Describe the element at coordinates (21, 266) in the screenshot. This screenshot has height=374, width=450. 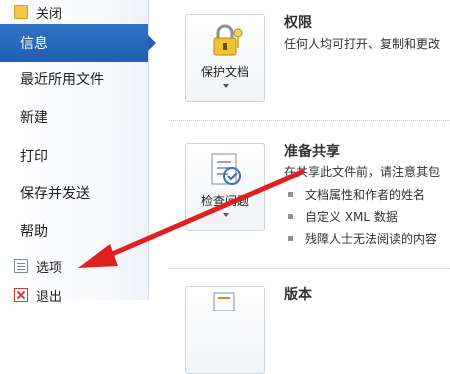
I see `options-icon` at that location.